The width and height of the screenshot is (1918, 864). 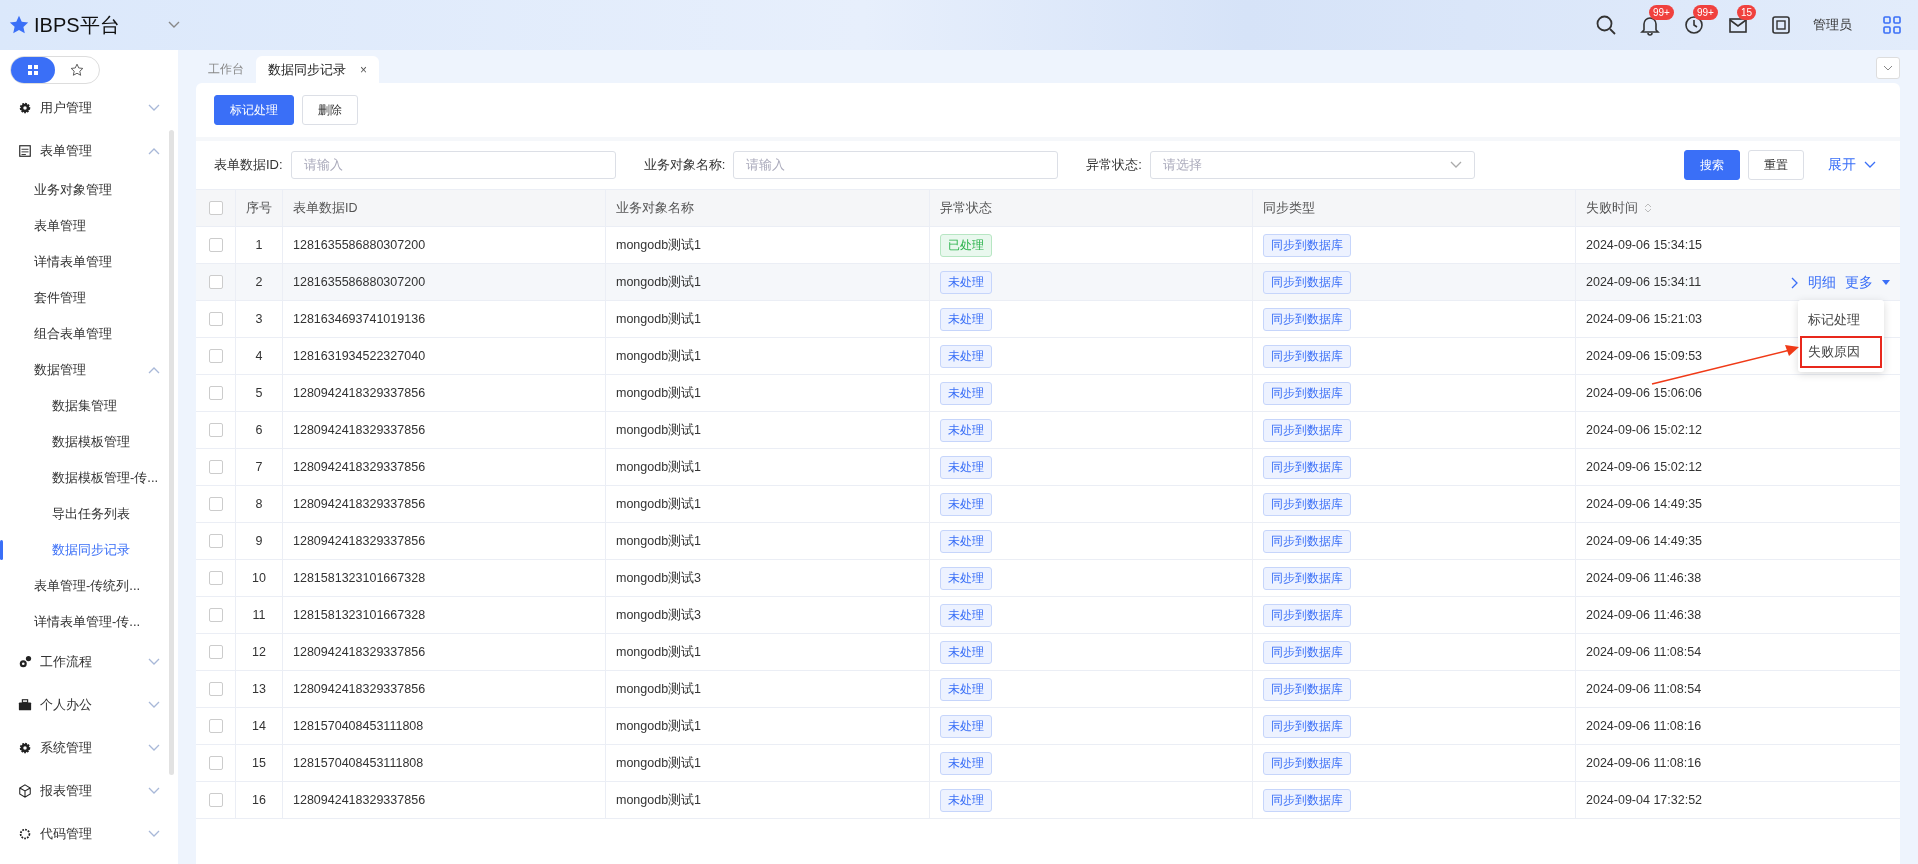 What do you see at coordinates (1859, 283) in the screenshot?
I see `more-link: 更多` at bounding box center [1859, 283].